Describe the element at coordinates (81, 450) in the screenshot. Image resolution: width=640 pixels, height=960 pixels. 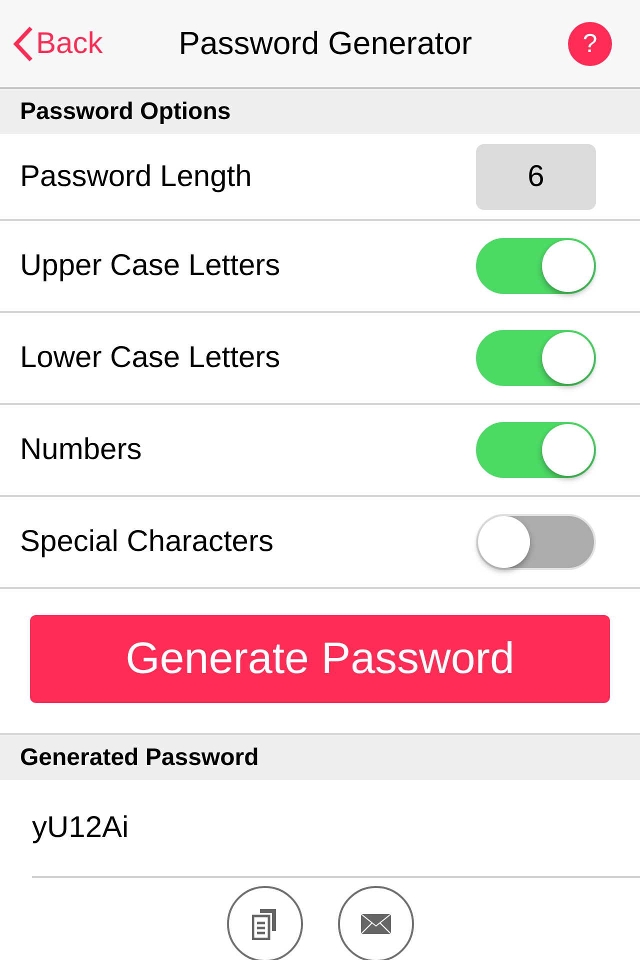
I see `option-label: Numbers` at that location.